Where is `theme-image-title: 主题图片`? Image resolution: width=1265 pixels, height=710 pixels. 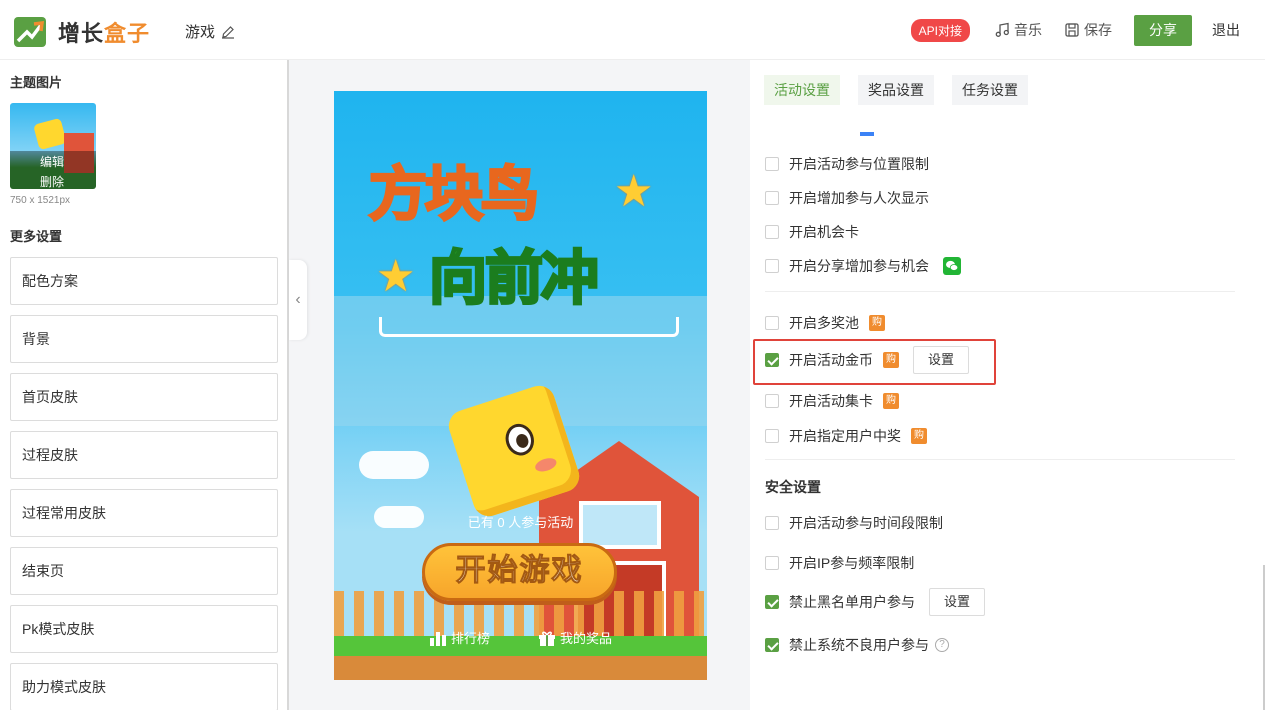
theme-image-title: 主题图片 is located at coordinates (36, 82).